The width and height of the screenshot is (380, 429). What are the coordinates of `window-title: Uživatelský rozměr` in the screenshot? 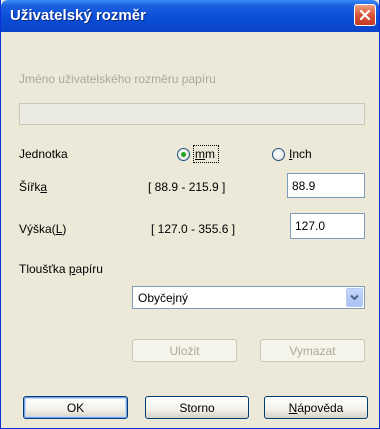 It's located at (78, 15).